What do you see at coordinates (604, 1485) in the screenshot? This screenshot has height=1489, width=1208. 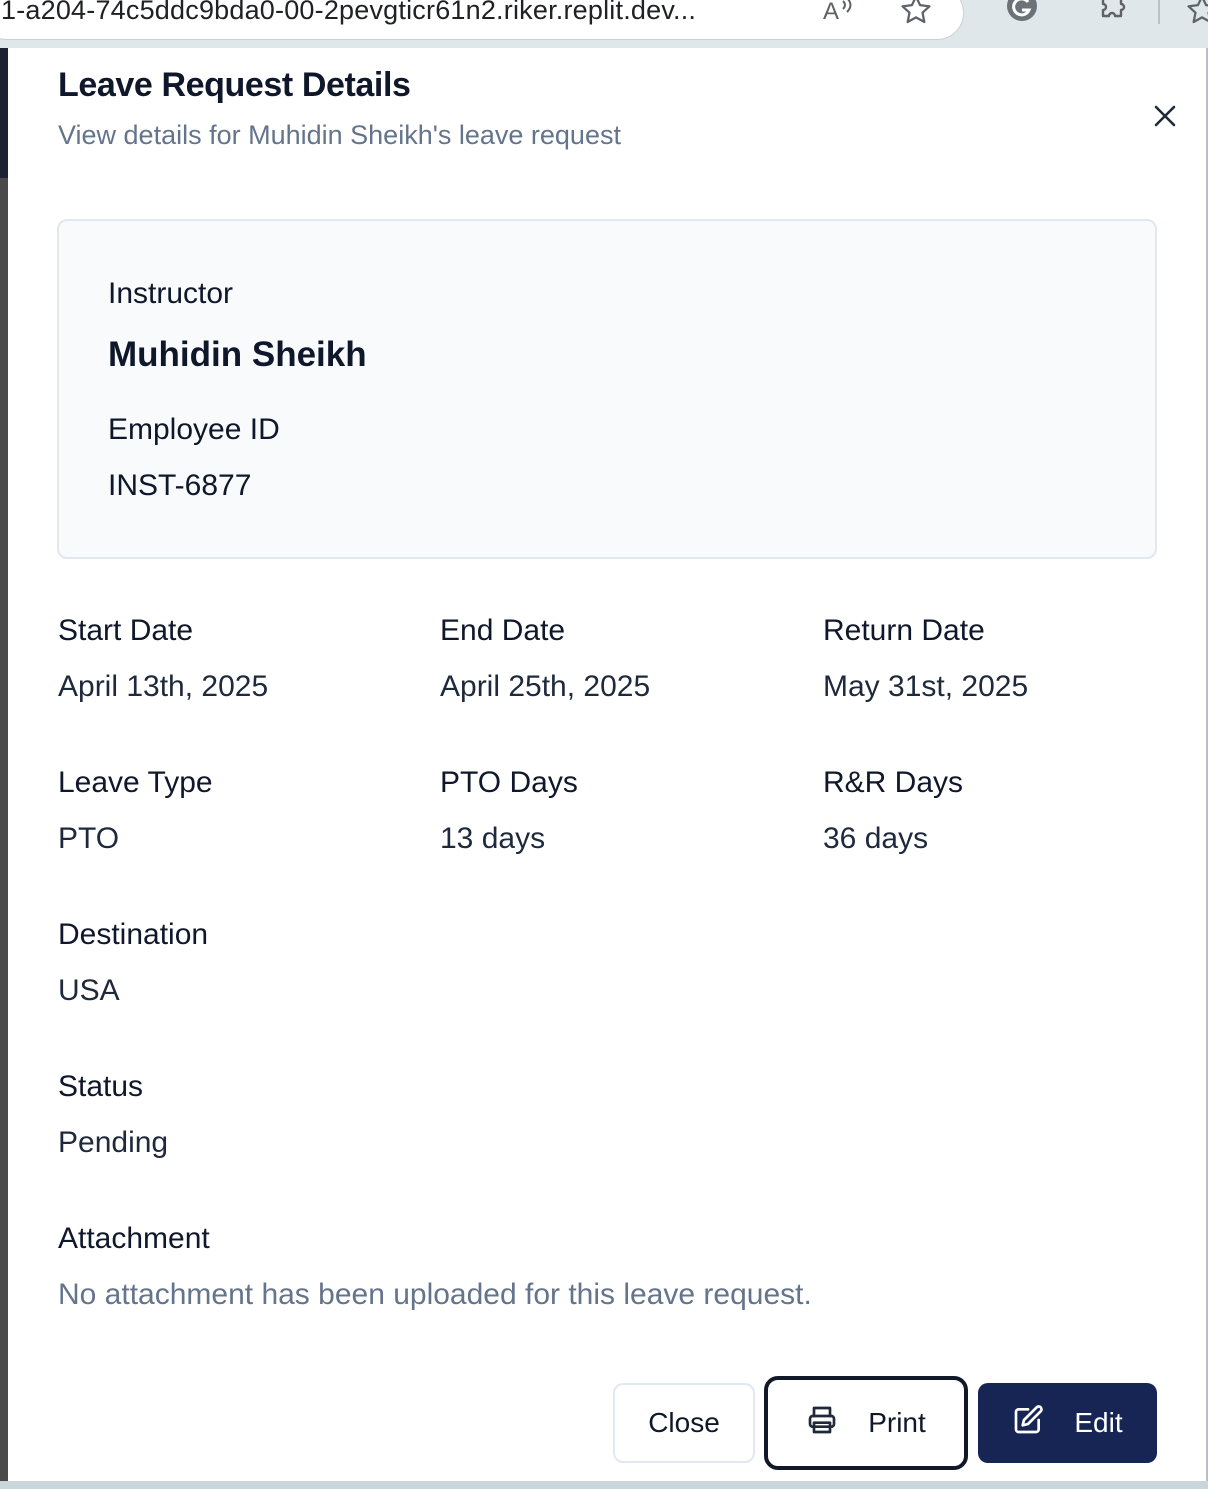 I see `page-bottom-strip` at bounding box center [604, 1485].